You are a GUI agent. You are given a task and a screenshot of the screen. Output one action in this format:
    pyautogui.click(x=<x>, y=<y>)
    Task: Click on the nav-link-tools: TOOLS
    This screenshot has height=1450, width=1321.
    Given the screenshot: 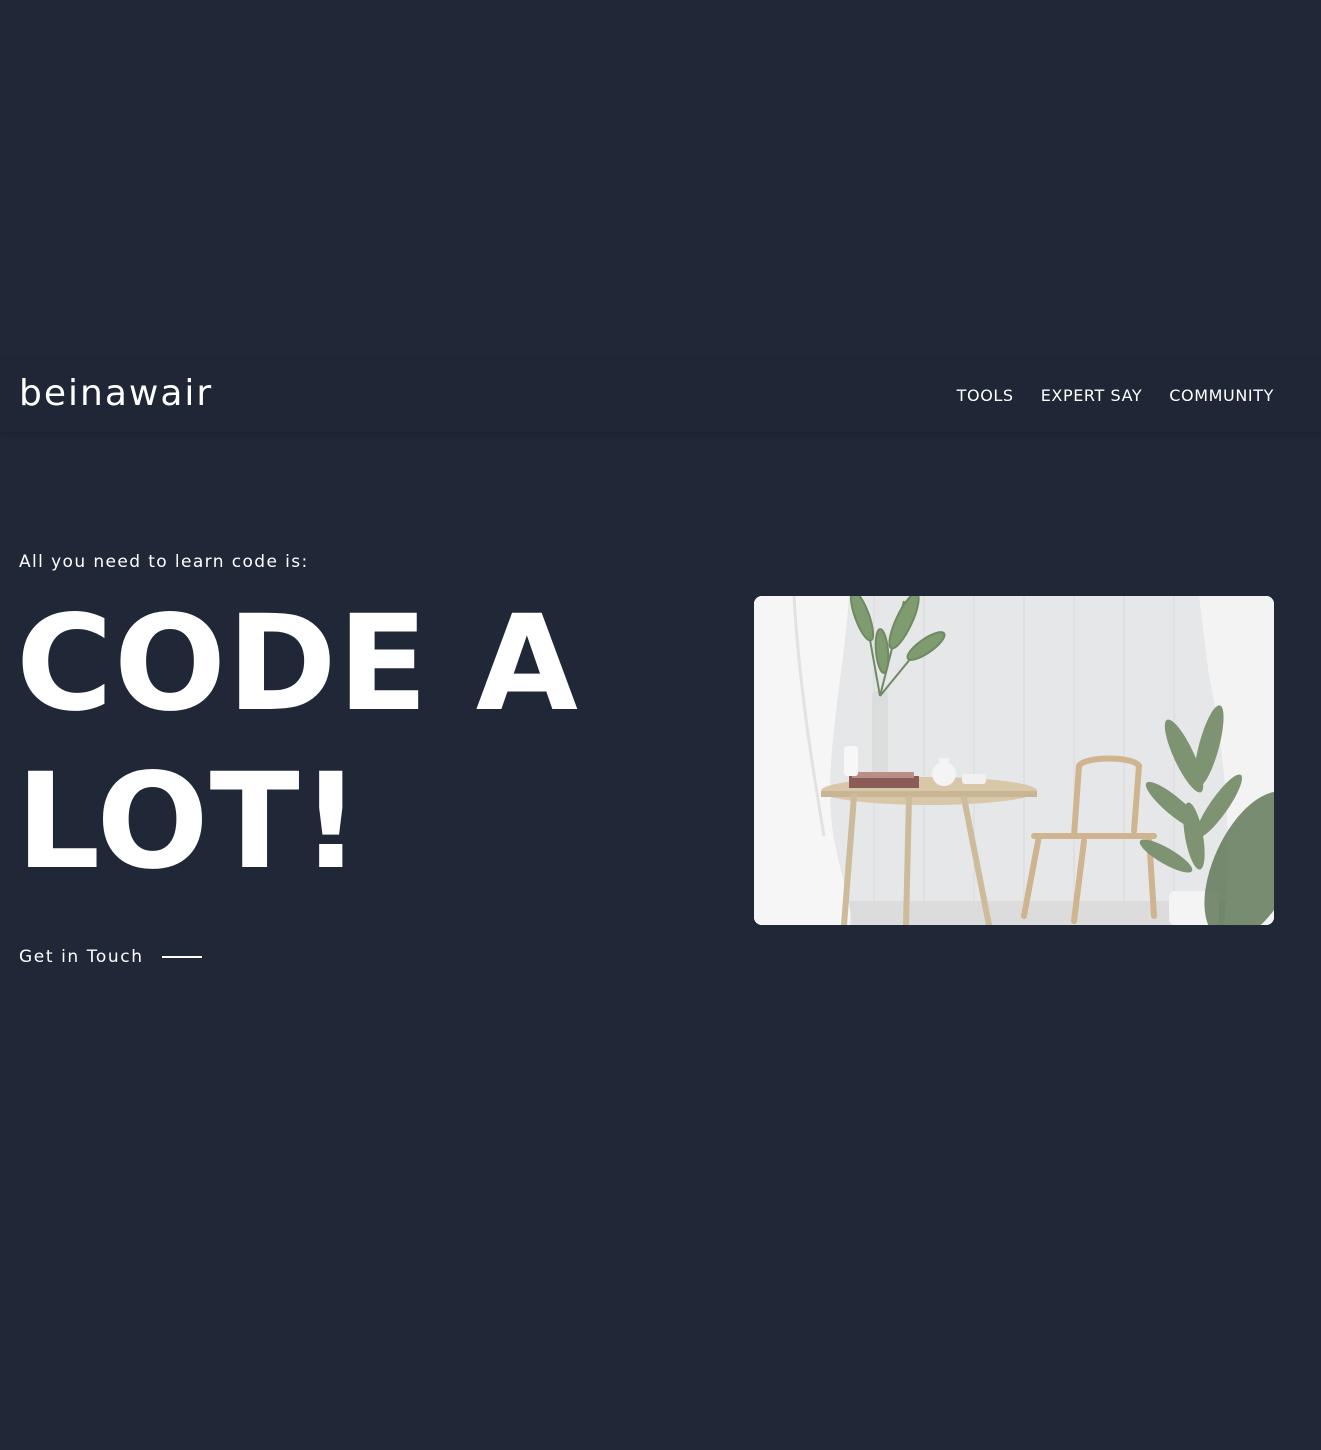 What is the action you would take?
    pyautogui.click(x=985, y=395)
    